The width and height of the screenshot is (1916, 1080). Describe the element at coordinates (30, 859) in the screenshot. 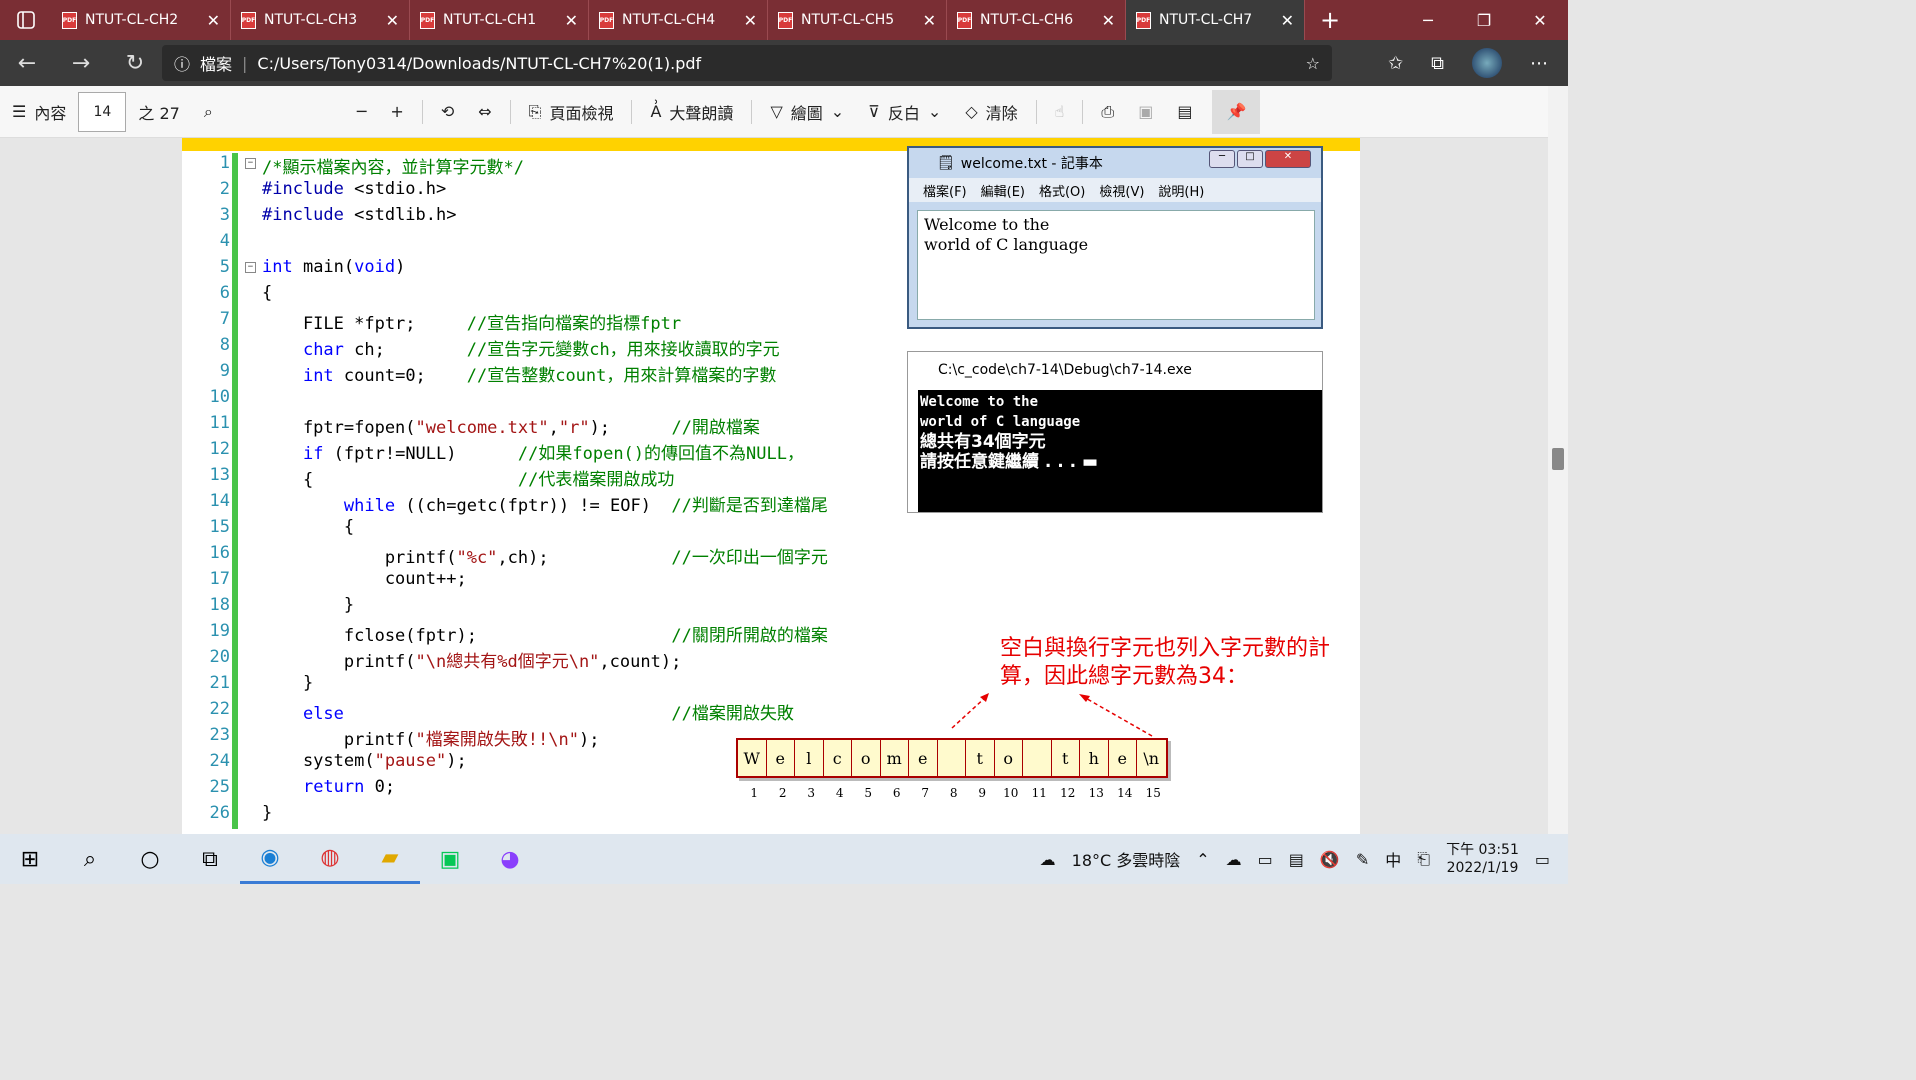

I see `windows-start-icon: ⊞` at that location.